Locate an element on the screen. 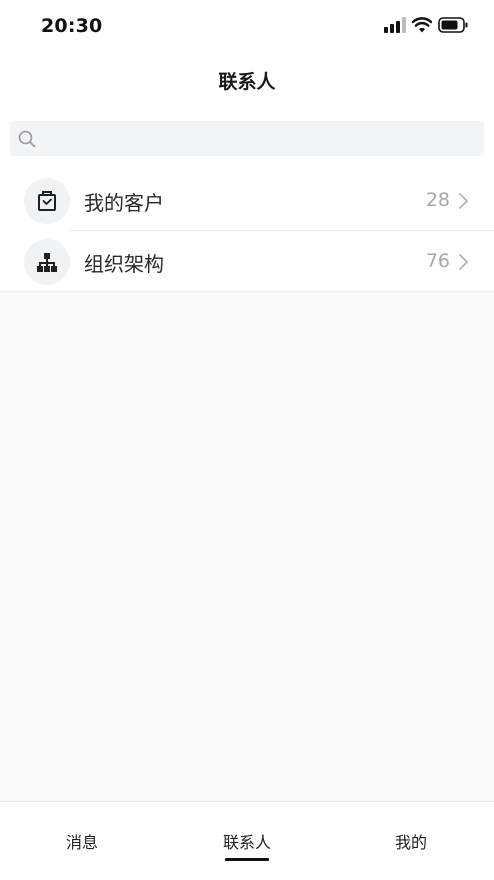  signal-icon is located at coordinates (395, 25).